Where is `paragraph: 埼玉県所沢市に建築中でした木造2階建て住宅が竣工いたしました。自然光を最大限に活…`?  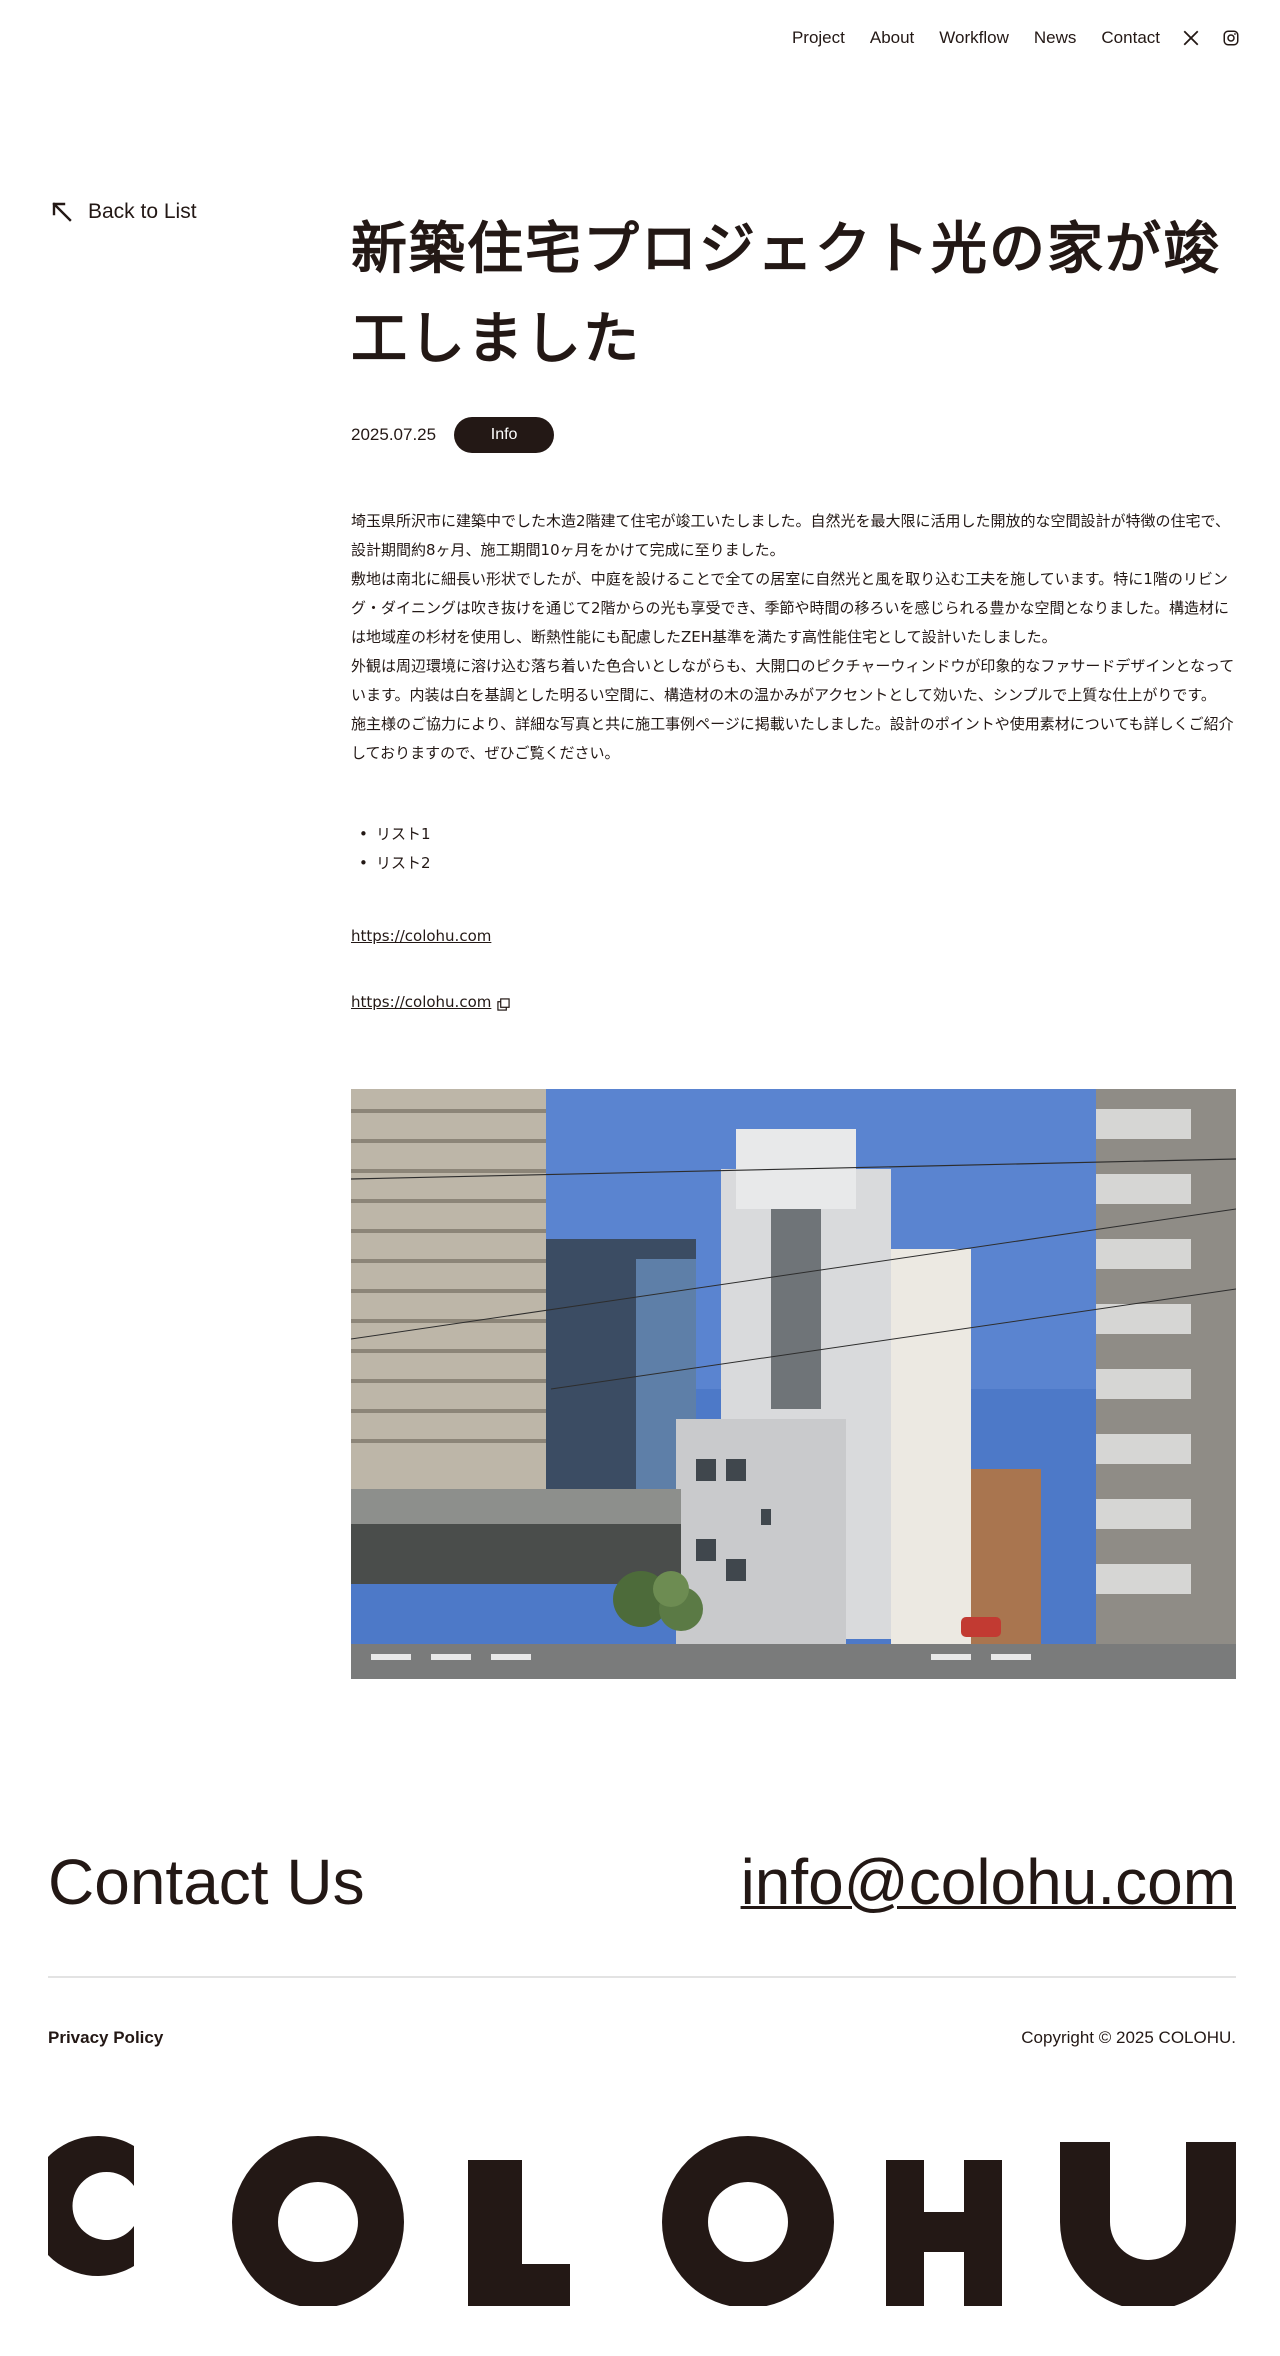 paragraph: 埼玉県所沢市に建築中でした木造2階建て住宅が竣工いたしました。自然光を最大限に活… is located at coordinates (790, 535).